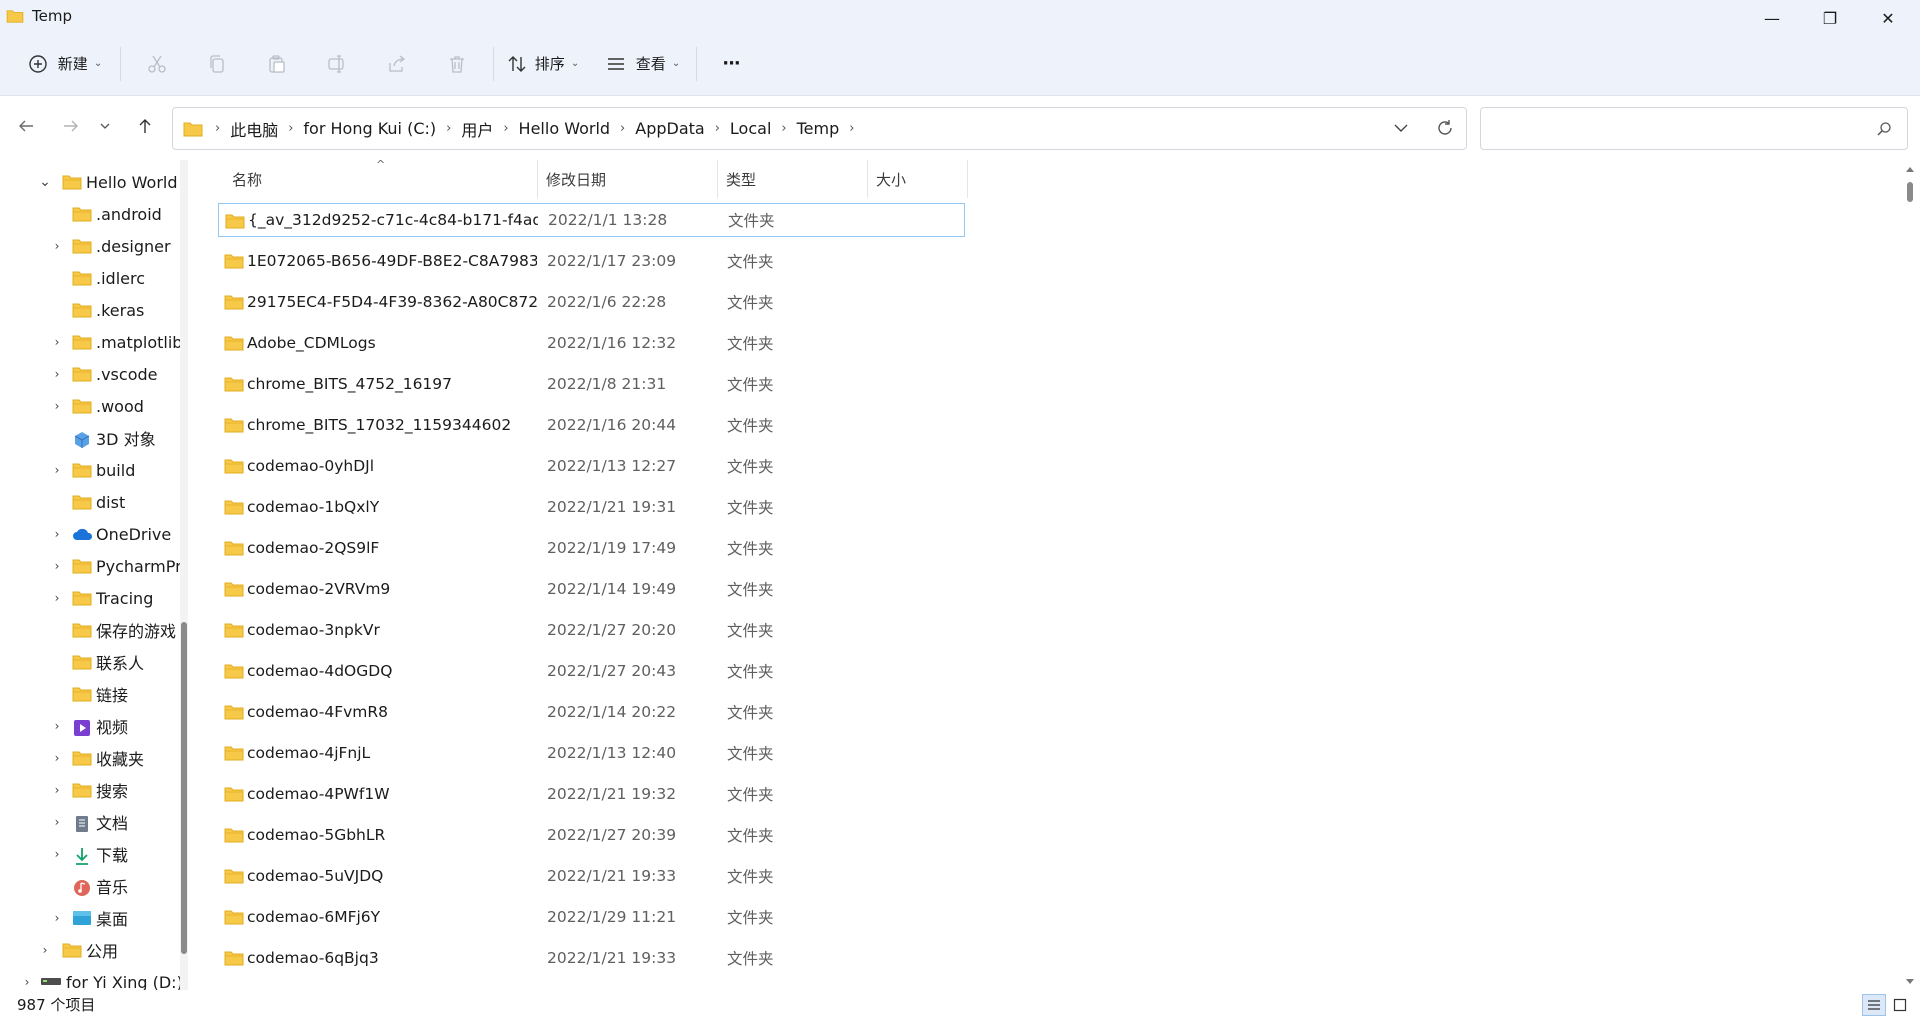 The height and width of the screenshot is (1016, 1920). Describe the element at coordinates (90, 918) in the screenshot. I see `nav-tree-item: › 桌面` at that location.